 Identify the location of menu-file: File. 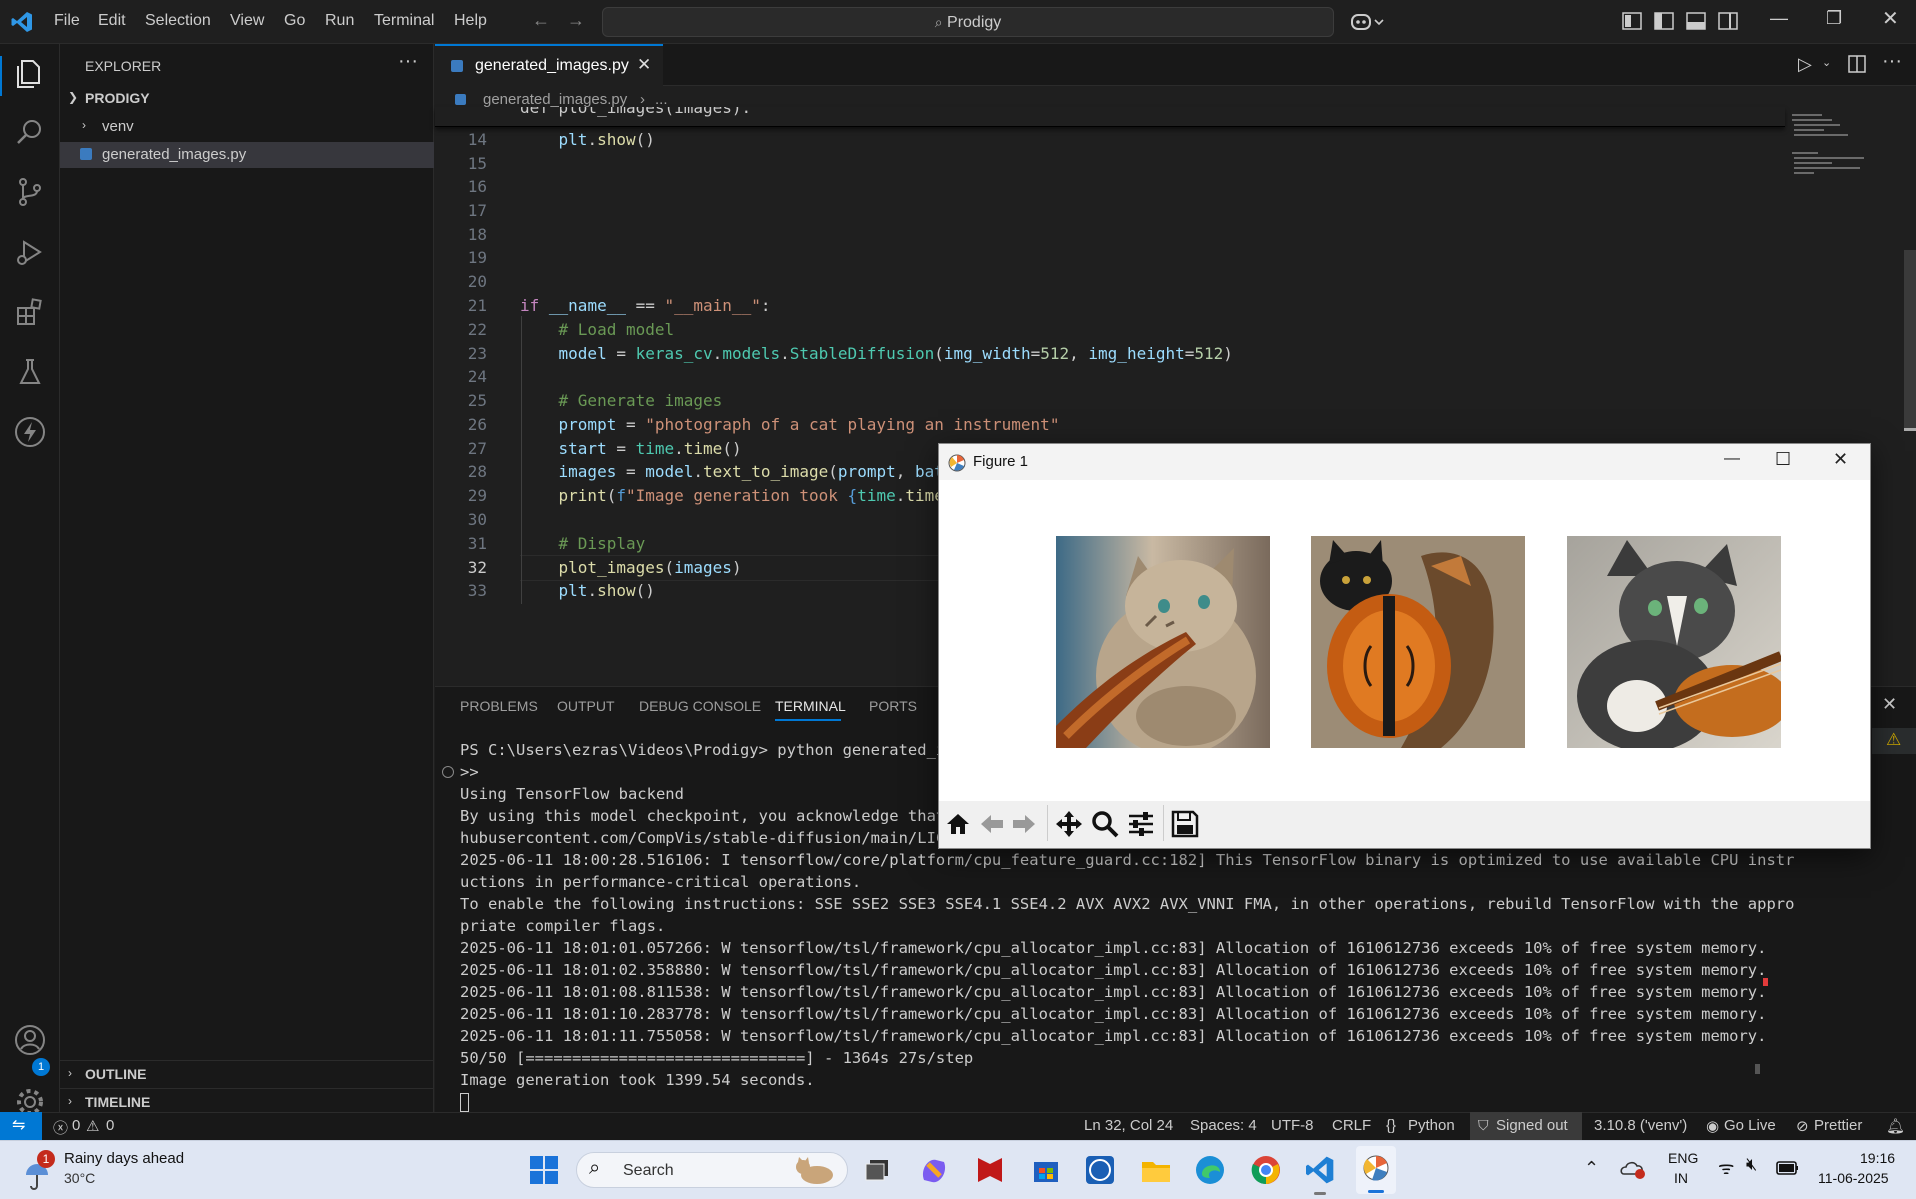
(67, 21).